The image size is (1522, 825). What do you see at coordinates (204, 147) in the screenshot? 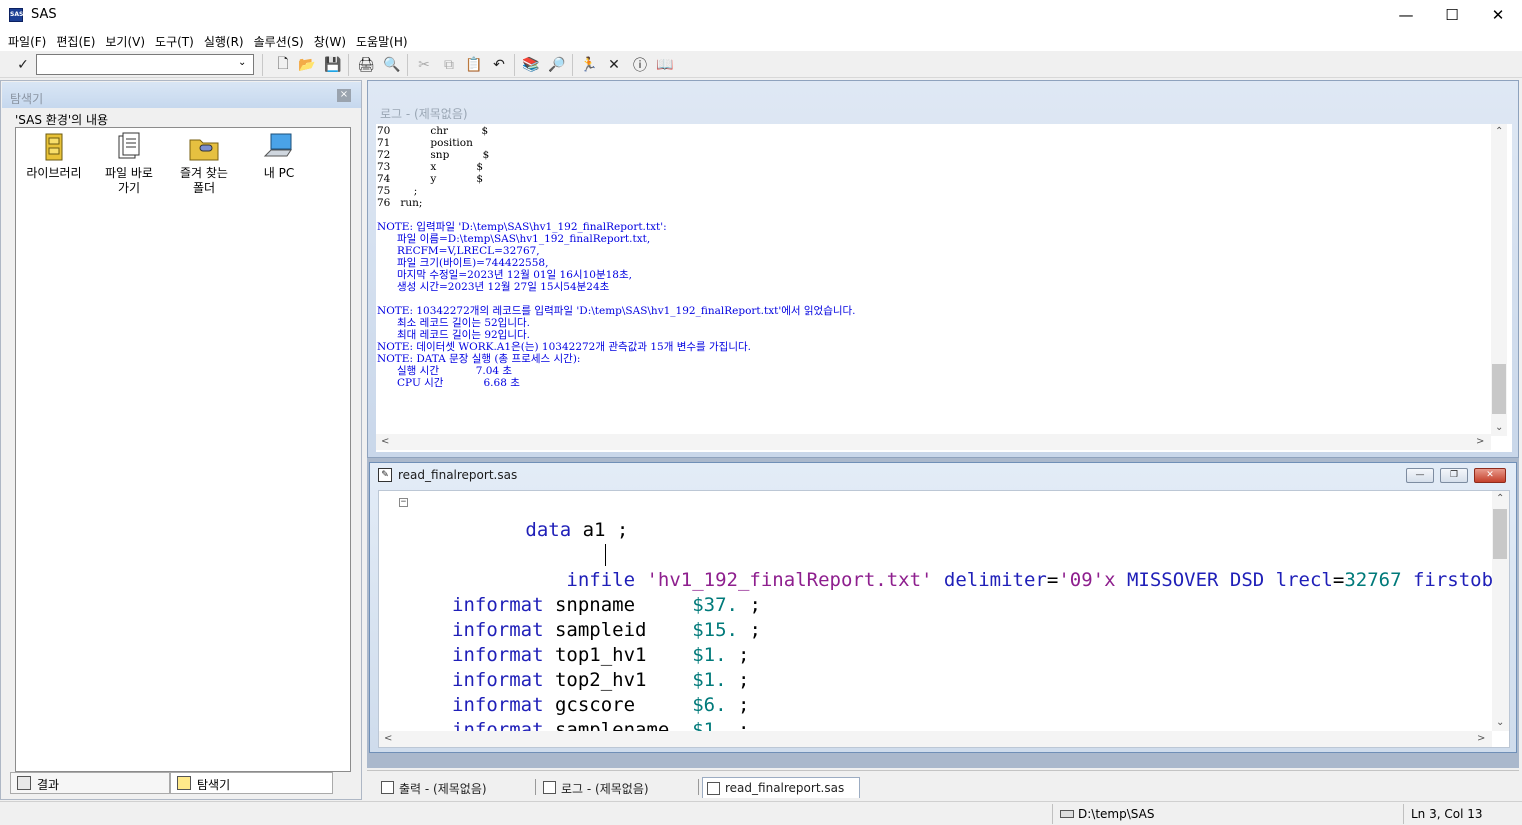
I see `favorite-folder-icon` at bounding box center [204, 147].